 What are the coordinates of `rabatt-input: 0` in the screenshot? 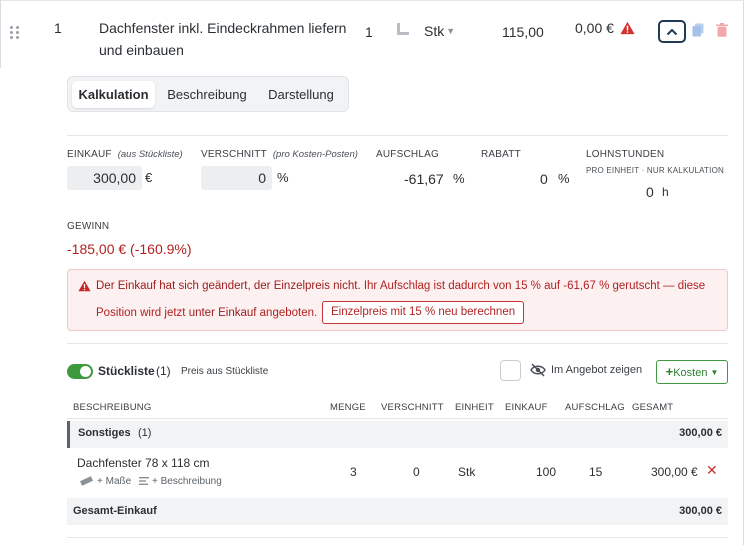 It's located at (544, 179).